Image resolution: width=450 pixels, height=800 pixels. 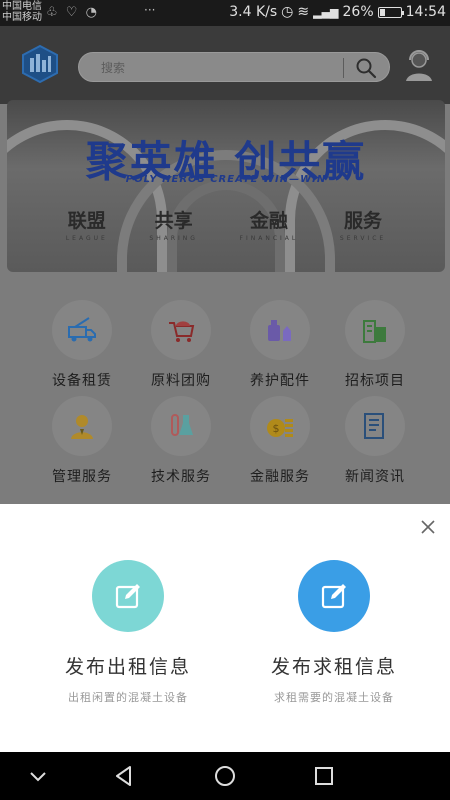 What do you see at coordinates (363, 226) in the screenshot?
I see `banner-word: 服务 SERVICE` at bounding box center [363, 226].